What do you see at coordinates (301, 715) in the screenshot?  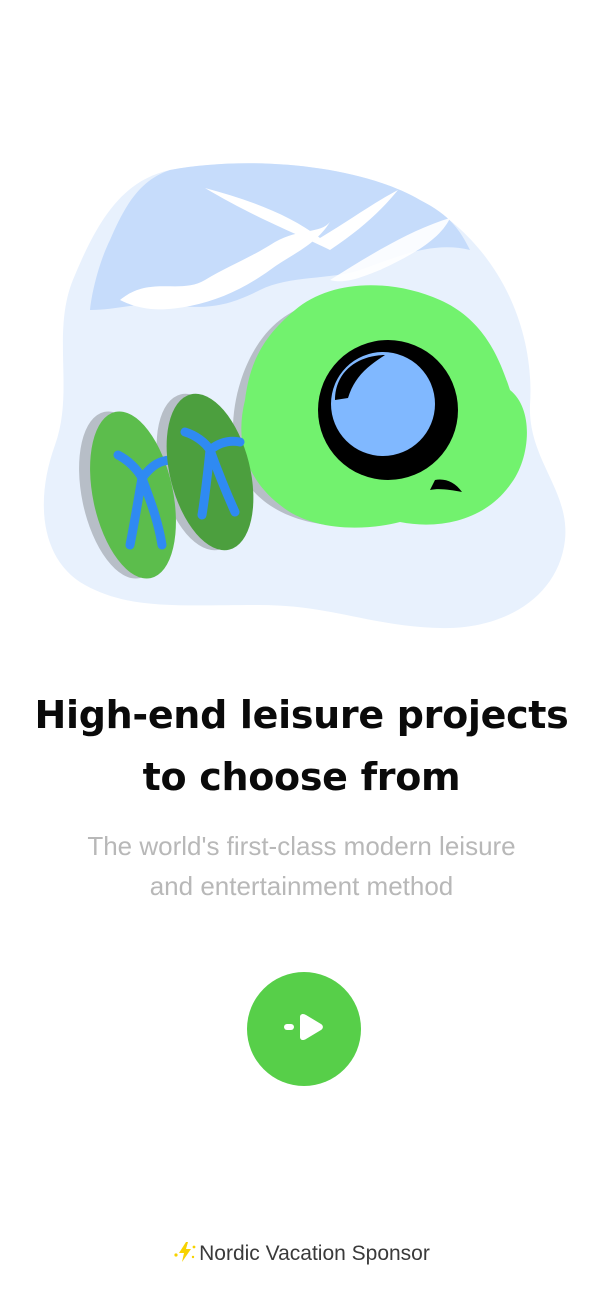 I see `title-line-1: High-end leisure projects` at bounding box center [301, 715].